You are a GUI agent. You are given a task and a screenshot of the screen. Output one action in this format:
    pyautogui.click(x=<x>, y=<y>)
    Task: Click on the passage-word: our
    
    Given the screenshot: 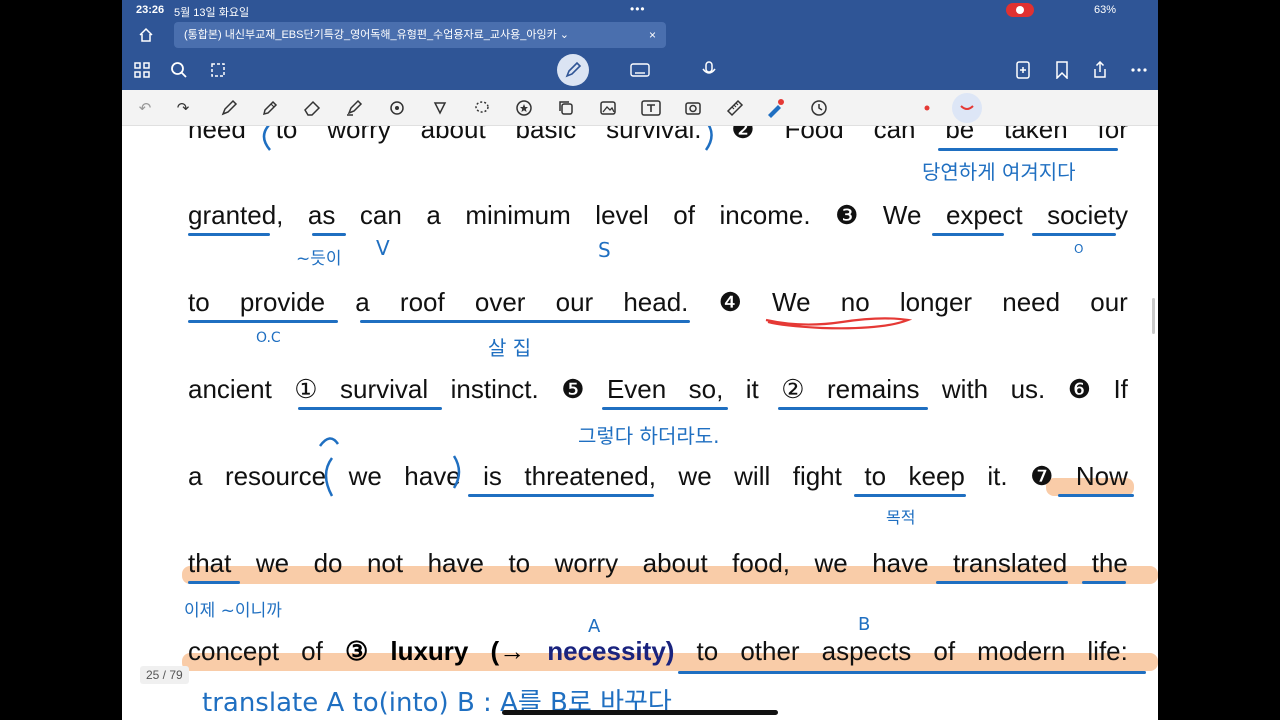 What is the action you would take?
    pyautogui.click(x=1109, y=302)
    